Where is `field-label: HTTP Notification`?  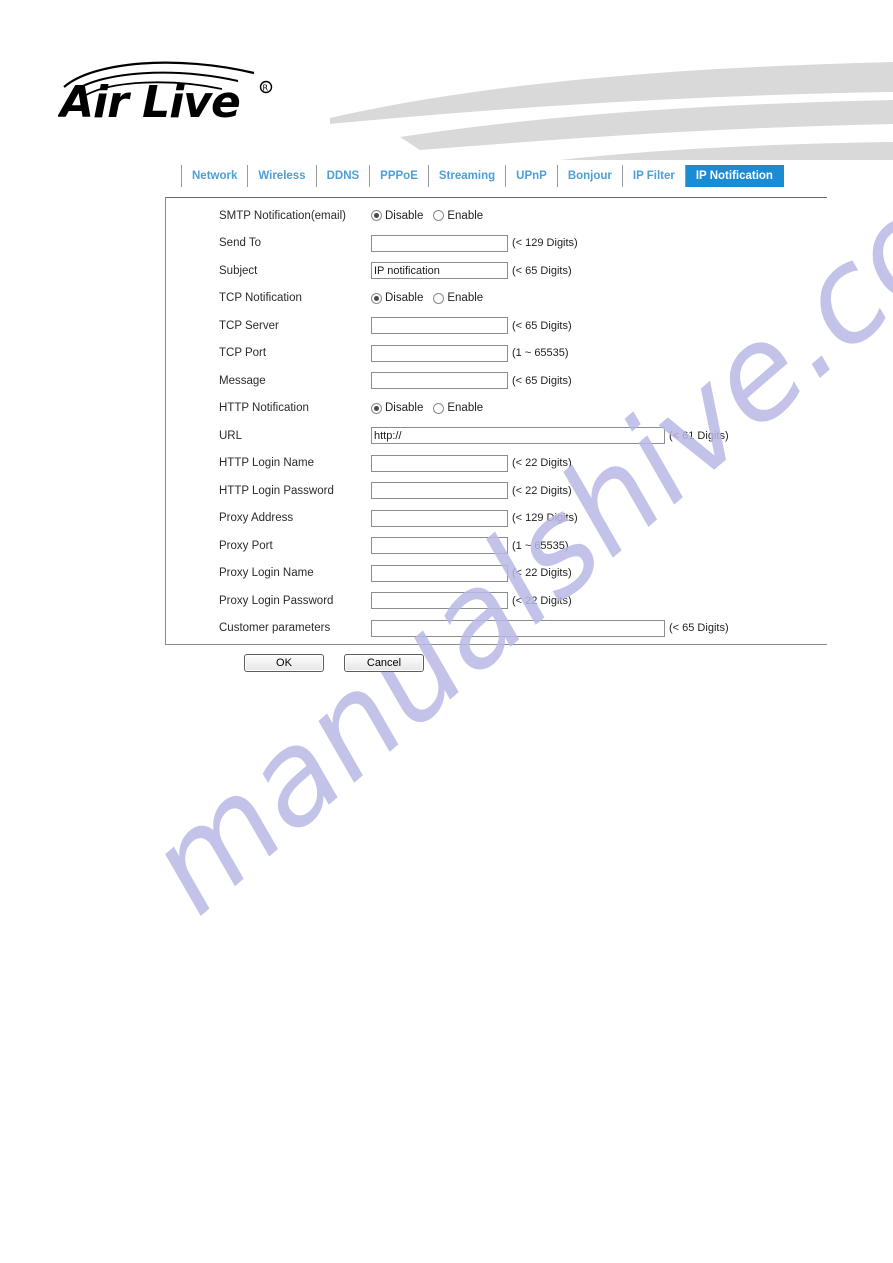 field-label: HTTP Notification is located at coordinates (264, 408).